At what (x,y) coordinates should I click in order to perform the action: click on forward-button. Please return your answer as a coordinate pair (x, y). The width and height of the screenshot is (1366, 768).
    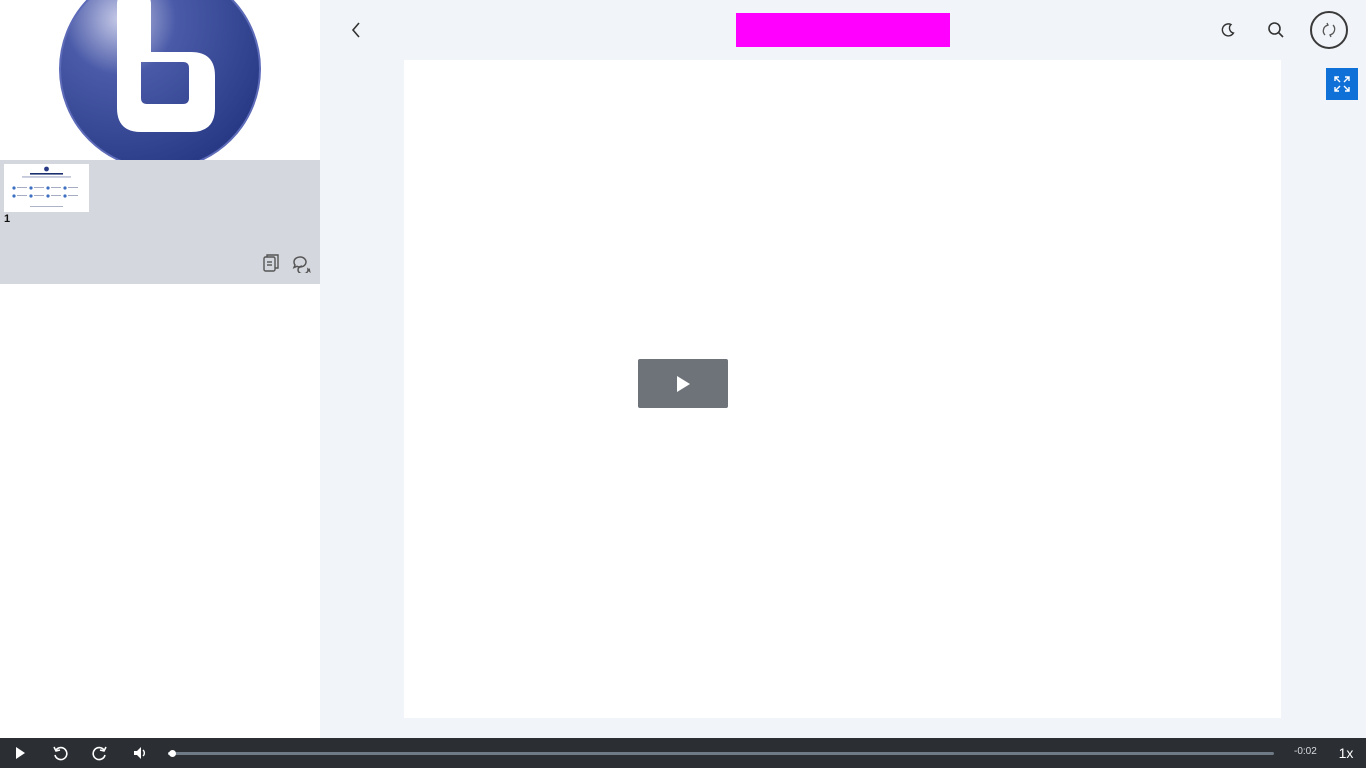
    Looking at the image, I should click on (100, 753).